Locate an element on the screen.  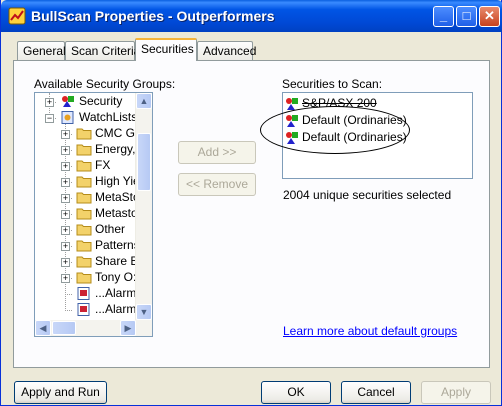
tree-item-label: Patterns is located at coordinates (117, 245).